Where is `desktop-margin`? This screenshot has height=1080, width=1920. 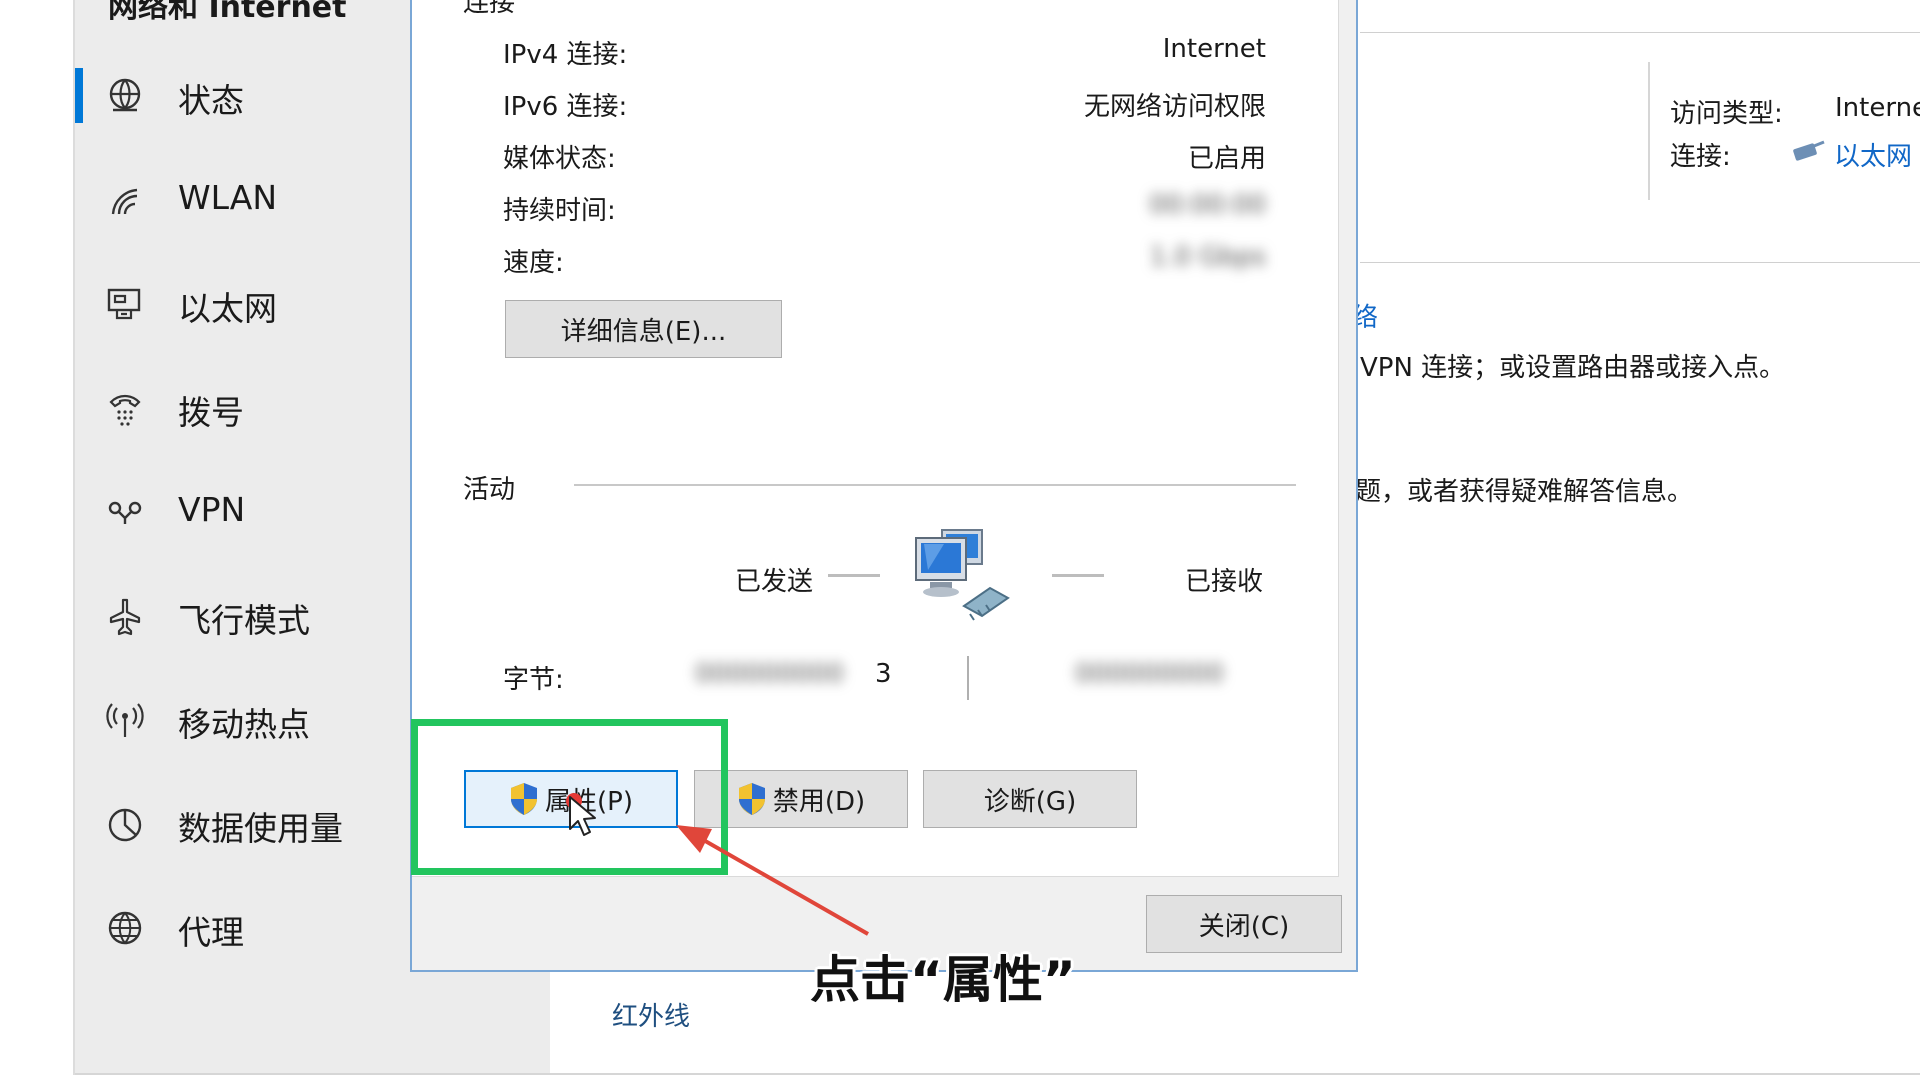 desktop-margin is located at coordinates (37, 540).